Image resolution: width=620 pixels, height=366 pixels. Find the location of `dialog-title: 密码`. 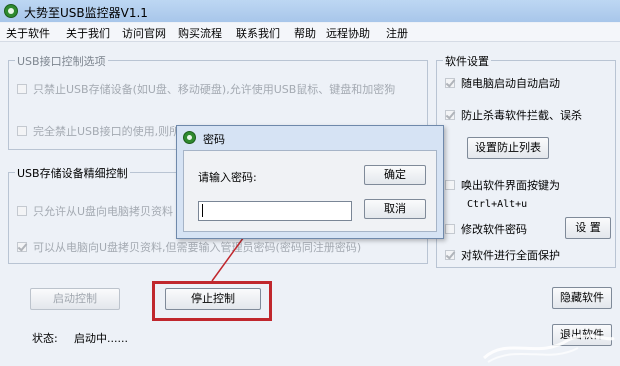

dialog-title: 密码 is located at coordinates (214, 139).